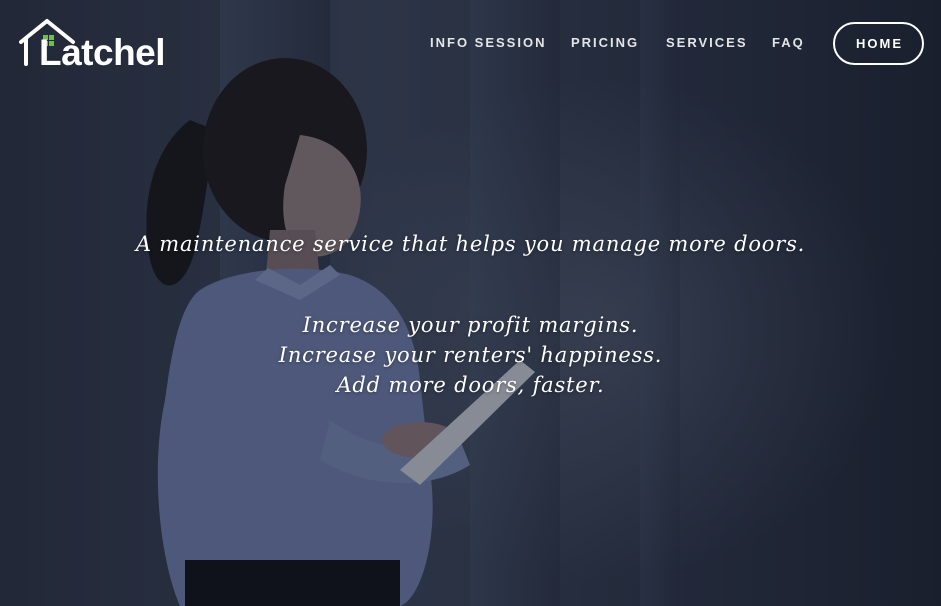 Image resolution: width=941 pixels, height=606 pixels. I want to click on nav-link-info-session: INFO SESSION, so click(488, 43).